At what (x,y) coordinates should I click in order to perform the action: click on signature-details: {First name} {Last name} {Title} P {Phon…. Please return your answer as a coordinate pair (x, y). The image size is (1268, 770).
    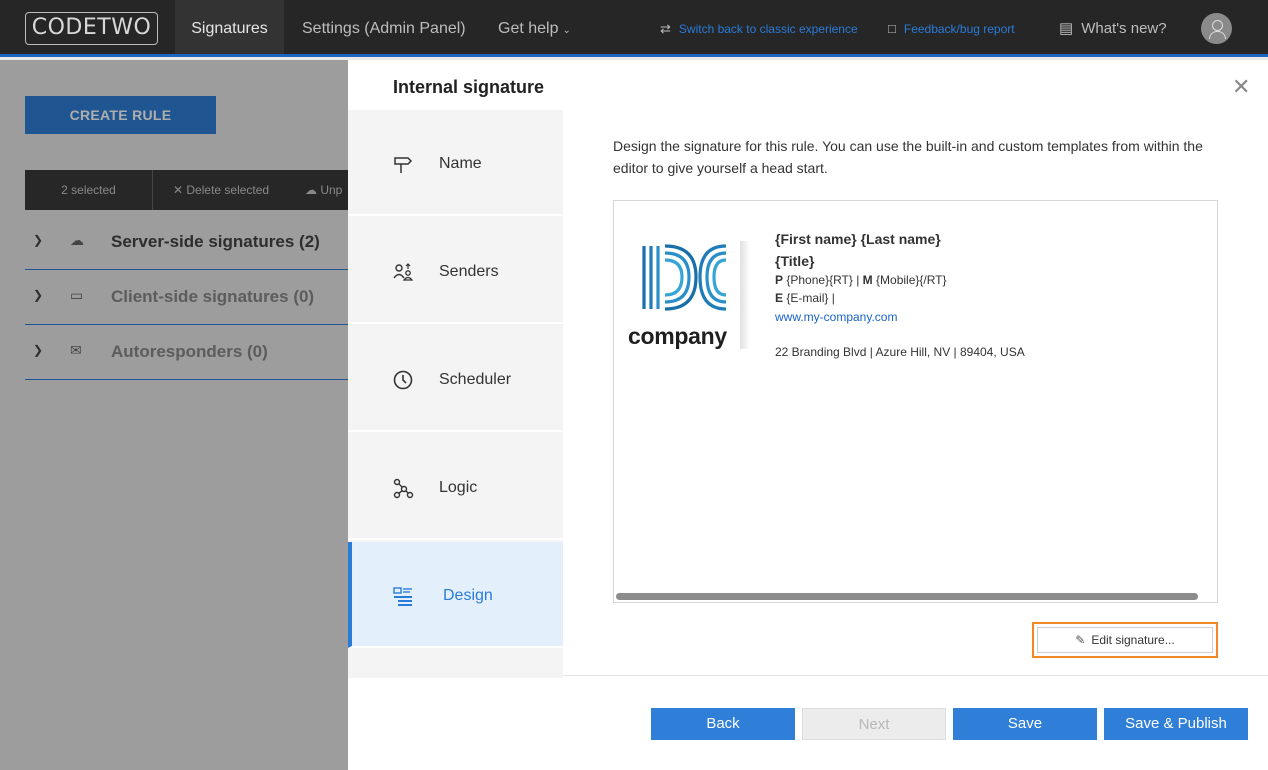
    Looking at the image, I should click on (900, 295).